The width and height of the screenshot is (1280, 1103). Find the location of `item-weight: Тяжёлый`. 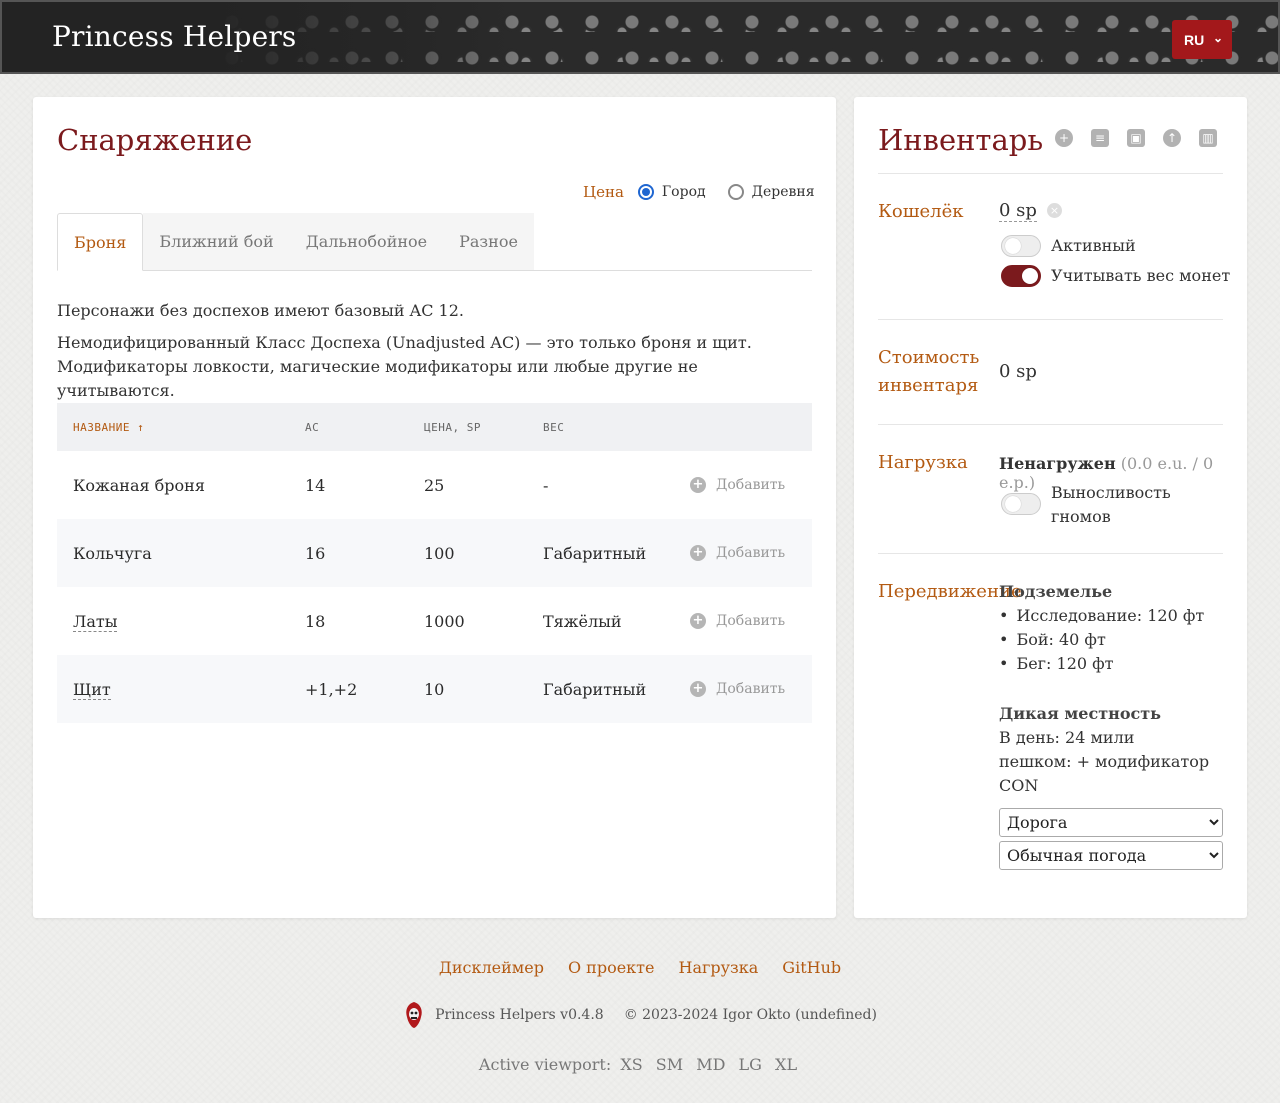

item-weight: Тяжёлый is located at coordinates (582, 621).